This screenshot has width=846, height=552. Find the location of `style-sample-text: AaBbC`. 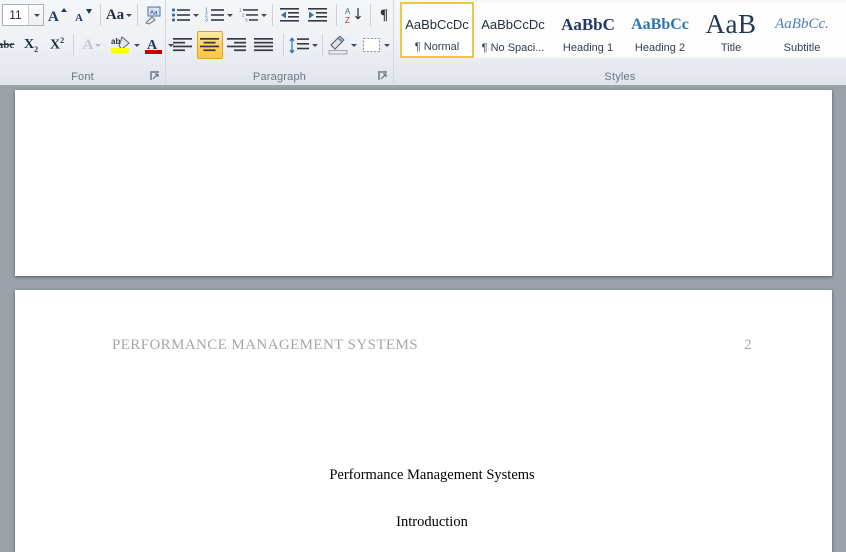

style-sample-text: AaBbC is located at coordinates (588, 24).